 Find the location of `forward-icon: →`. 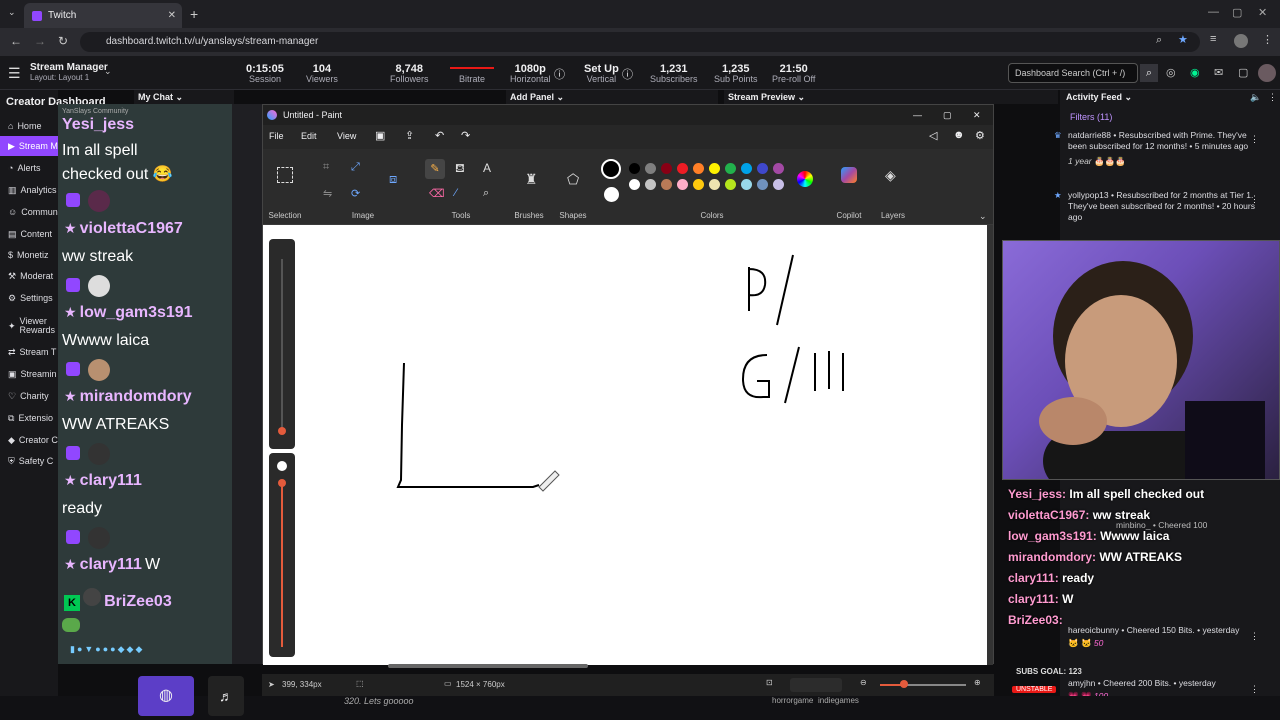

forward-icon: → is located at coordinates (40, 41).